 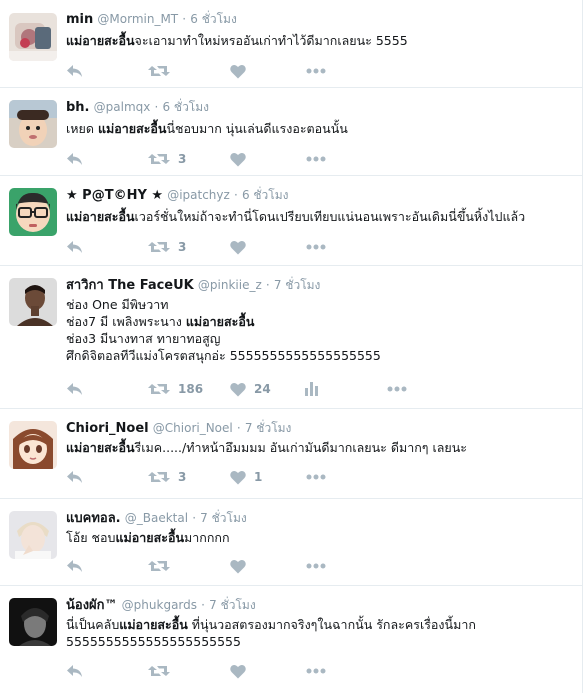 What do you see at coordinates (137, 19) in the screenshot?
I see `user-handle: @Mormin_MT` at bounding box center [137, 19].